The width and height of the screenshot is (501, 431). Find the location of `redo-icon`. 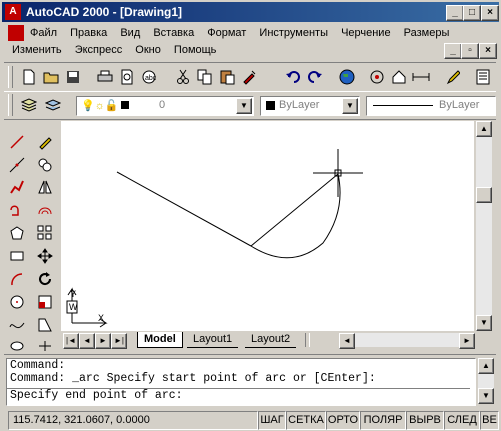

redo-icon is located at coordinates (315, 77).